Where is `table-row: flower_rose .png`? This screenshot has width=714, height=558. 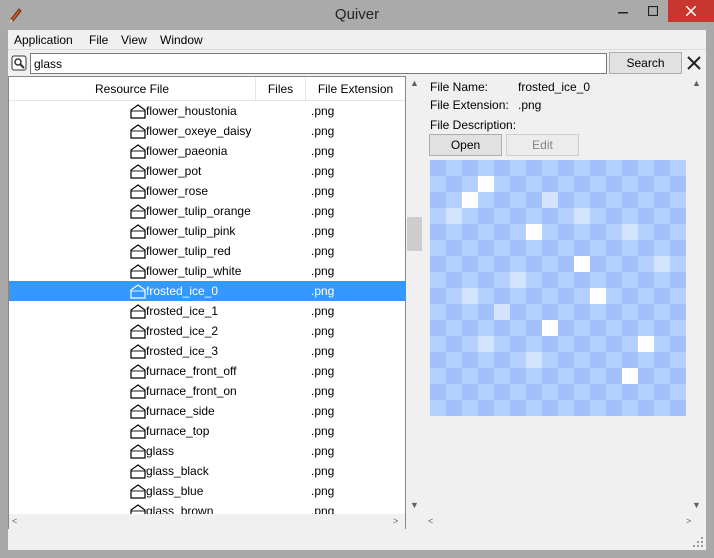
table-row: flower_rose .png is located at coordinates (207, 191).